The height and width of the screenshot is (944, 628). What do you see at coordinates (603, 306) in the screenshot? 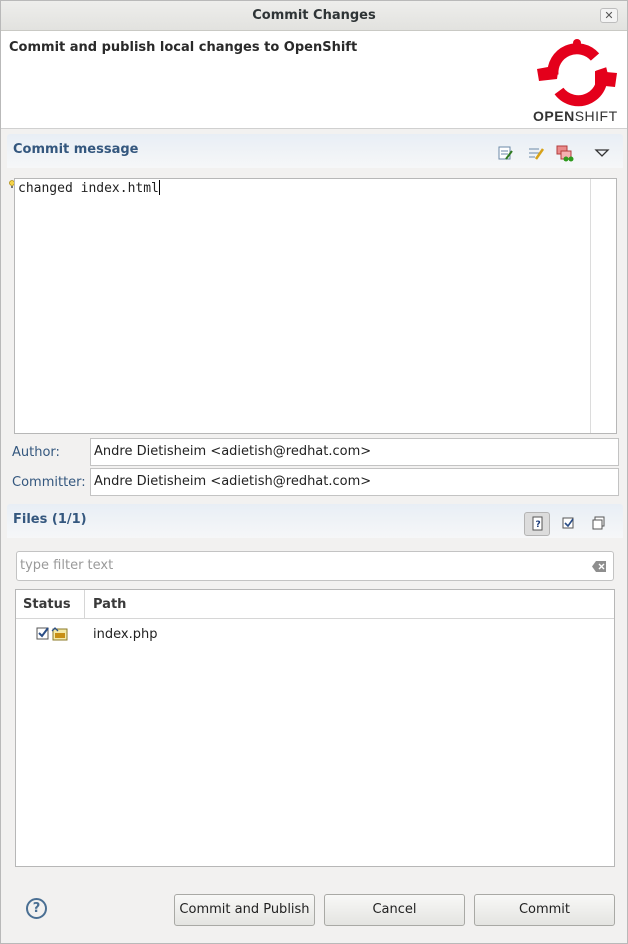
I see `commit-message-scrollbar` at bounding box center [603, 306].